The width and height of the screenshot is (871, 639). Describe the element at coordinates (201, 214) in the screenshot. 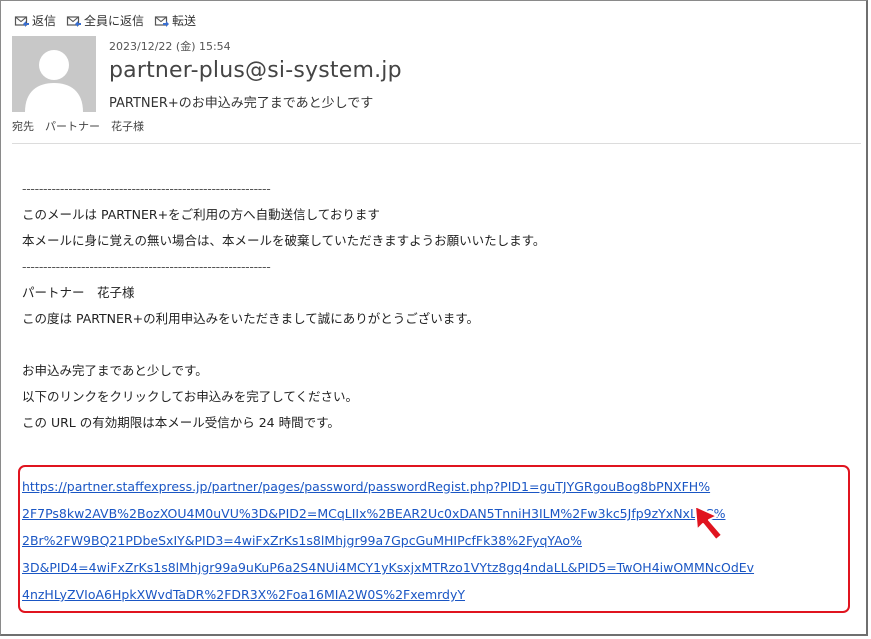

I see `body-line: このメールは PARTNER+をご利用の方へ自動送信しております` at that location.